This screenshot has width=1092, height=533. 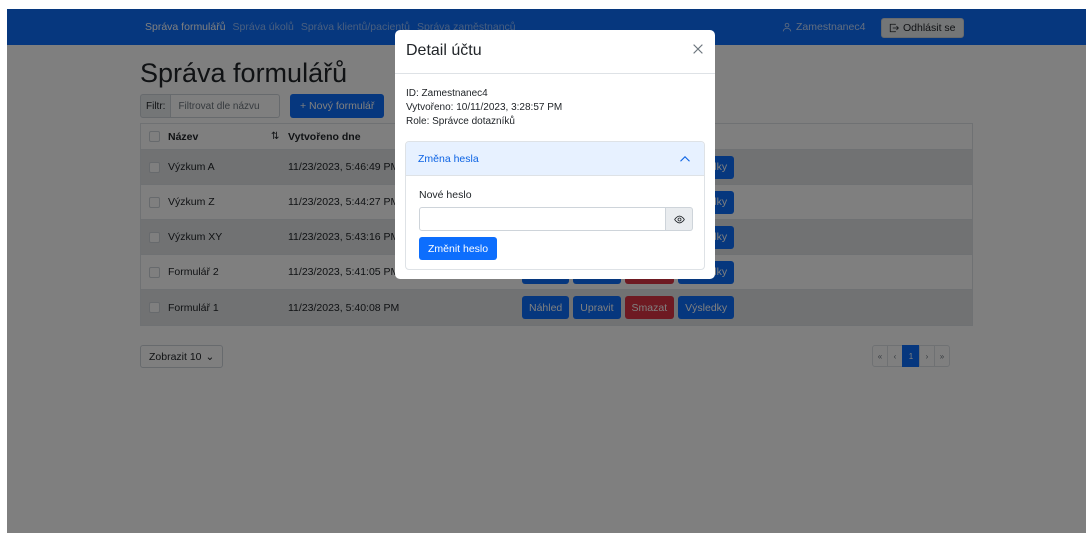 I want to click on account-created: Vytvořeno: 10/11/2023, 3:28:57 PM, so click(x=484, y=107).